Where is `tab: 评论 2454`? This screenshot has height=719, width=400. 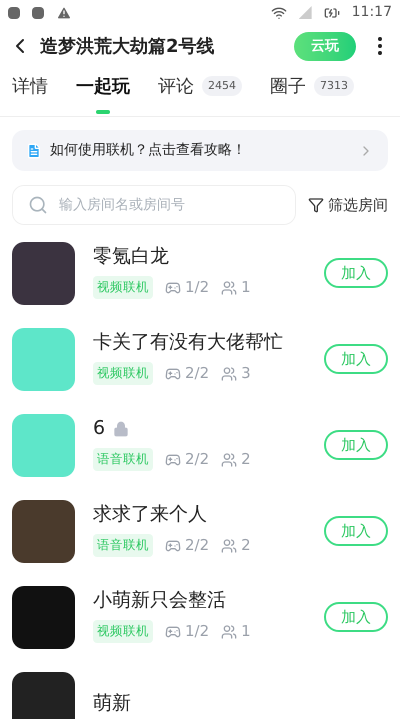
tab: 评论 2454 is located at coordinates (200, 92).